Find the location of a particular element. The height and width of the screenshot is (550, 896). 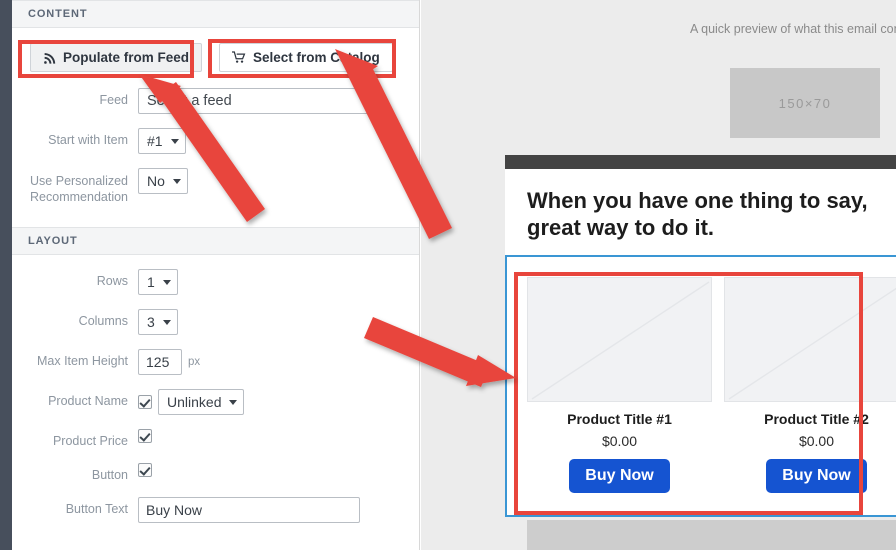

label-personalized-line2: Recommendation is located at coordinates (79, 197).